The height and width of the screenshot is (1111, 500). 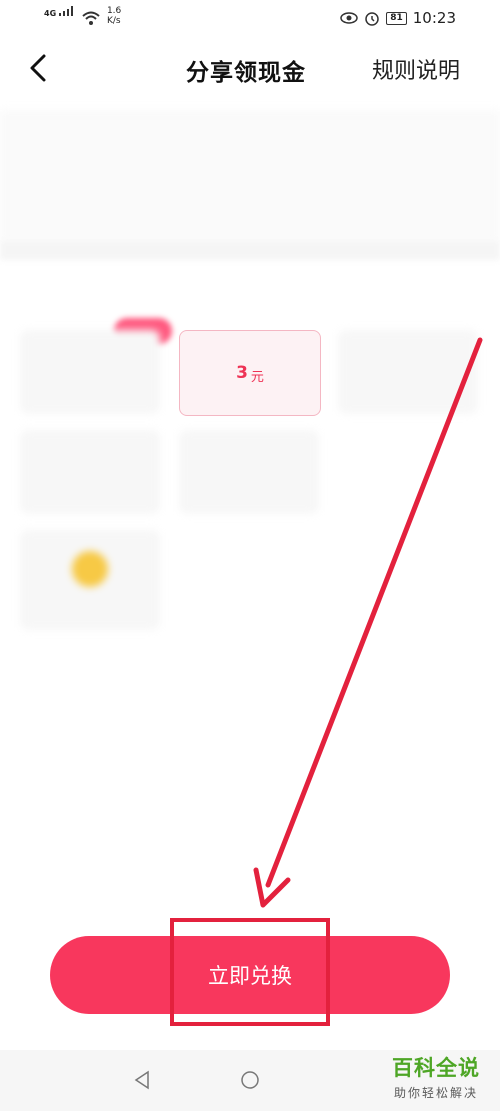 What do you see at coordinates (372, 19) in the screenshot?
I see `alarm-icon` at bounding box center [372, 19].